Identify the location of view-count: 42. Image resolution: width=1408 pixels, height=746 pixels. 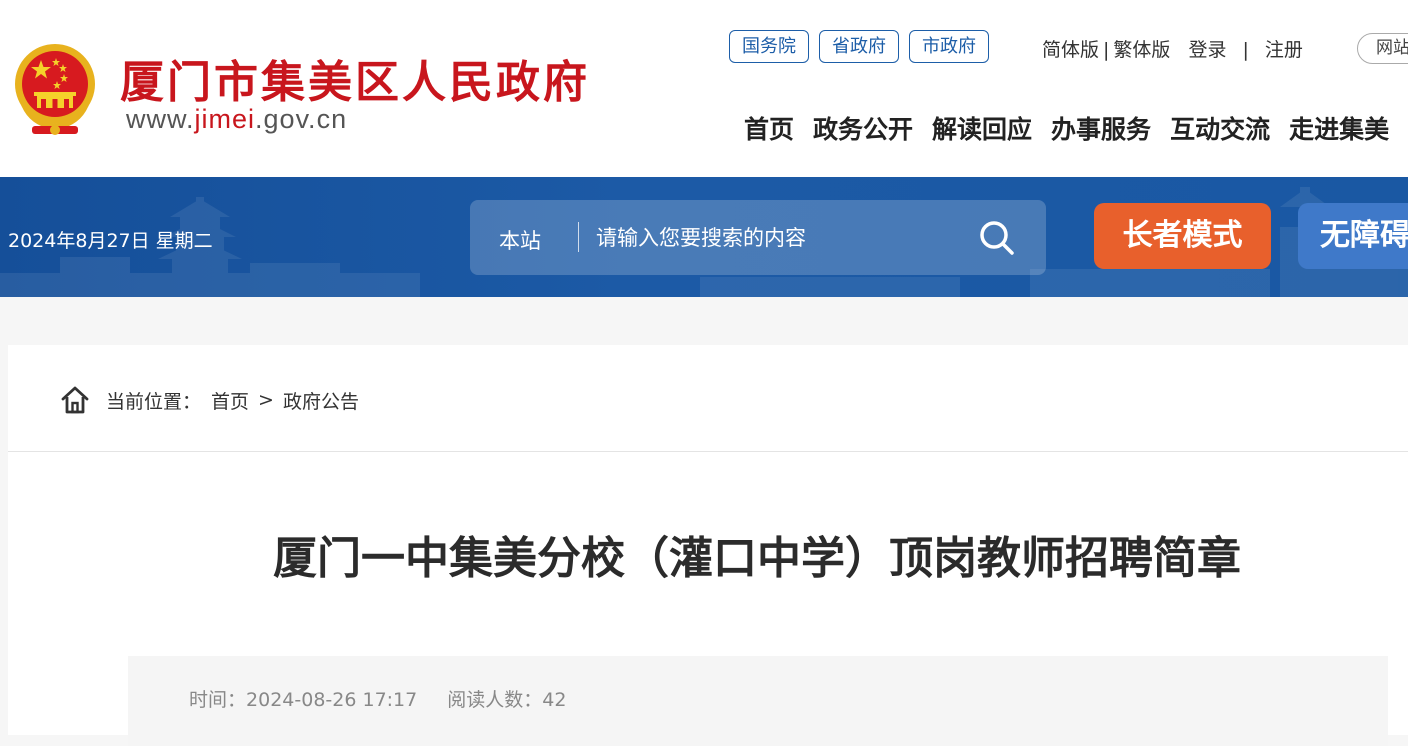
(554, 700).